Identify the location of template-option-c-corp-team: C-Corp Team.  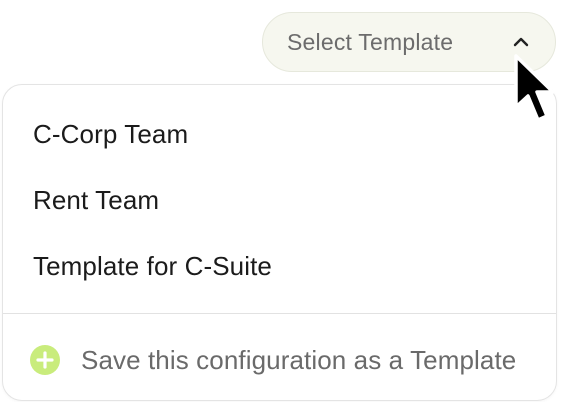
(110, 134).